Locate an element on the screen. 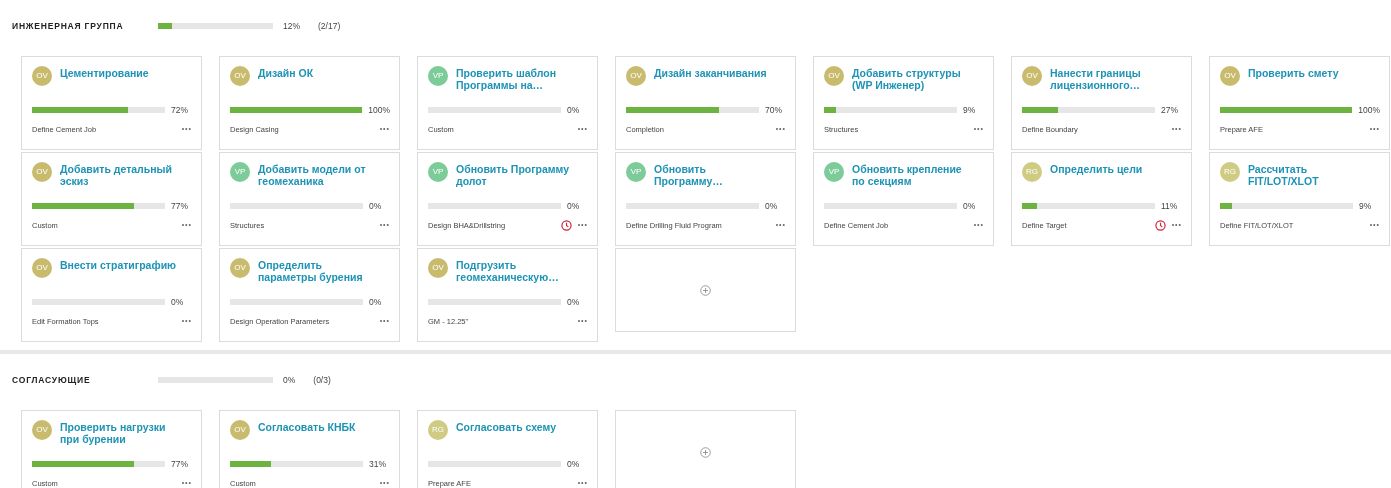  task-title: Дизайн ОК is located at coordinates (286, 85).